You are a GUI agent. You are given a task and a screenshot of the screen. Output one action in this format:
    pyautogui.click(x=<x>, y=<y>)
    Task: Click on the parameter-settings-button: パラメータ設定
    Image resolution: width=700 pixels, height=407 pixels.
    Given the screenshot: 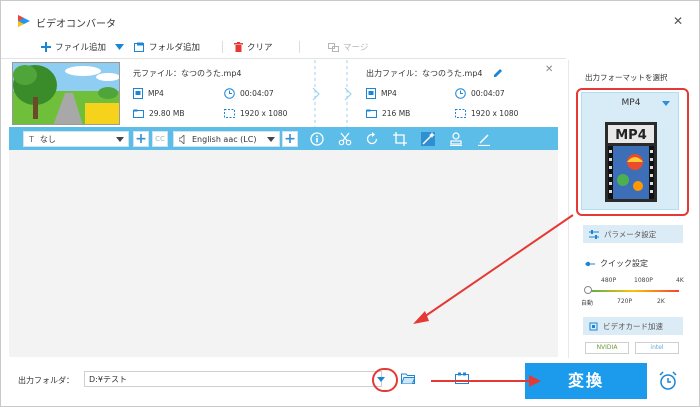 What is the action you would take?
    pyautogui.click(x=633, y=234)
    